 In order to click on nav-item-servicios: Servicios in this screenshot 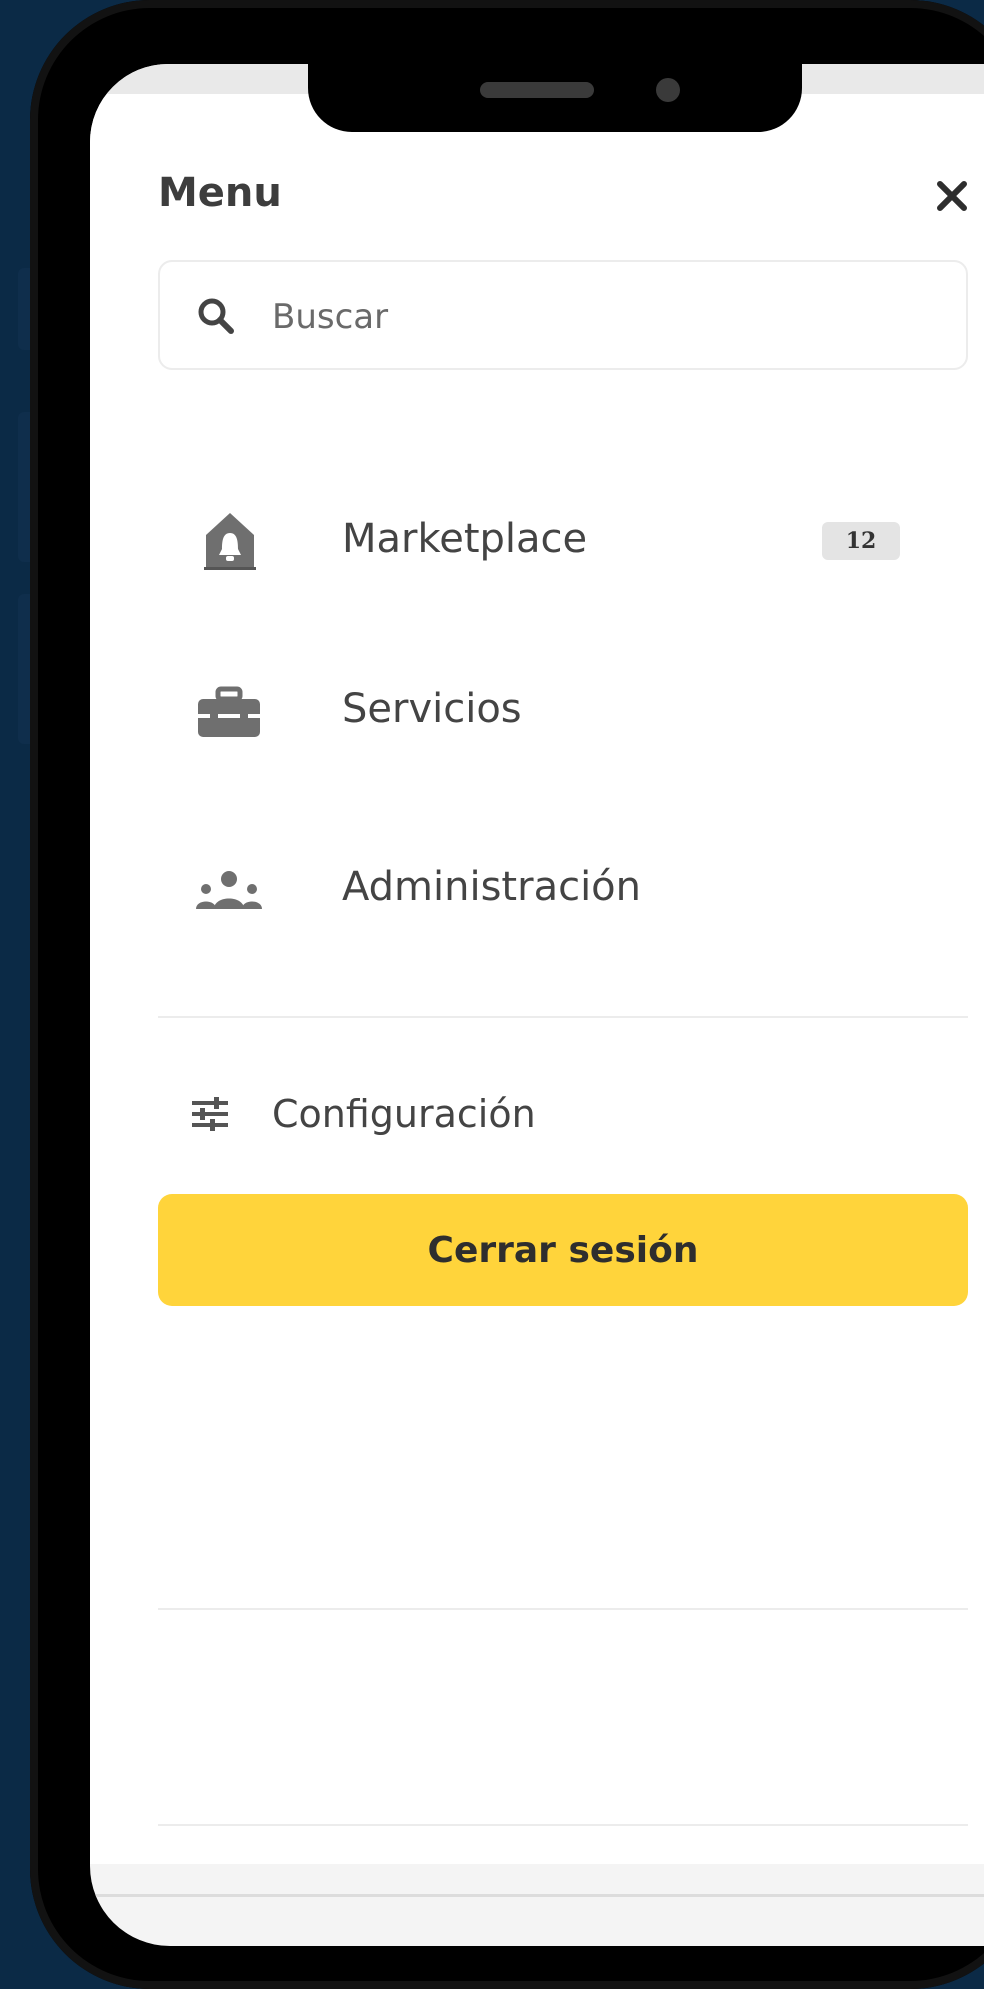, I will do `click(580, 711)`.